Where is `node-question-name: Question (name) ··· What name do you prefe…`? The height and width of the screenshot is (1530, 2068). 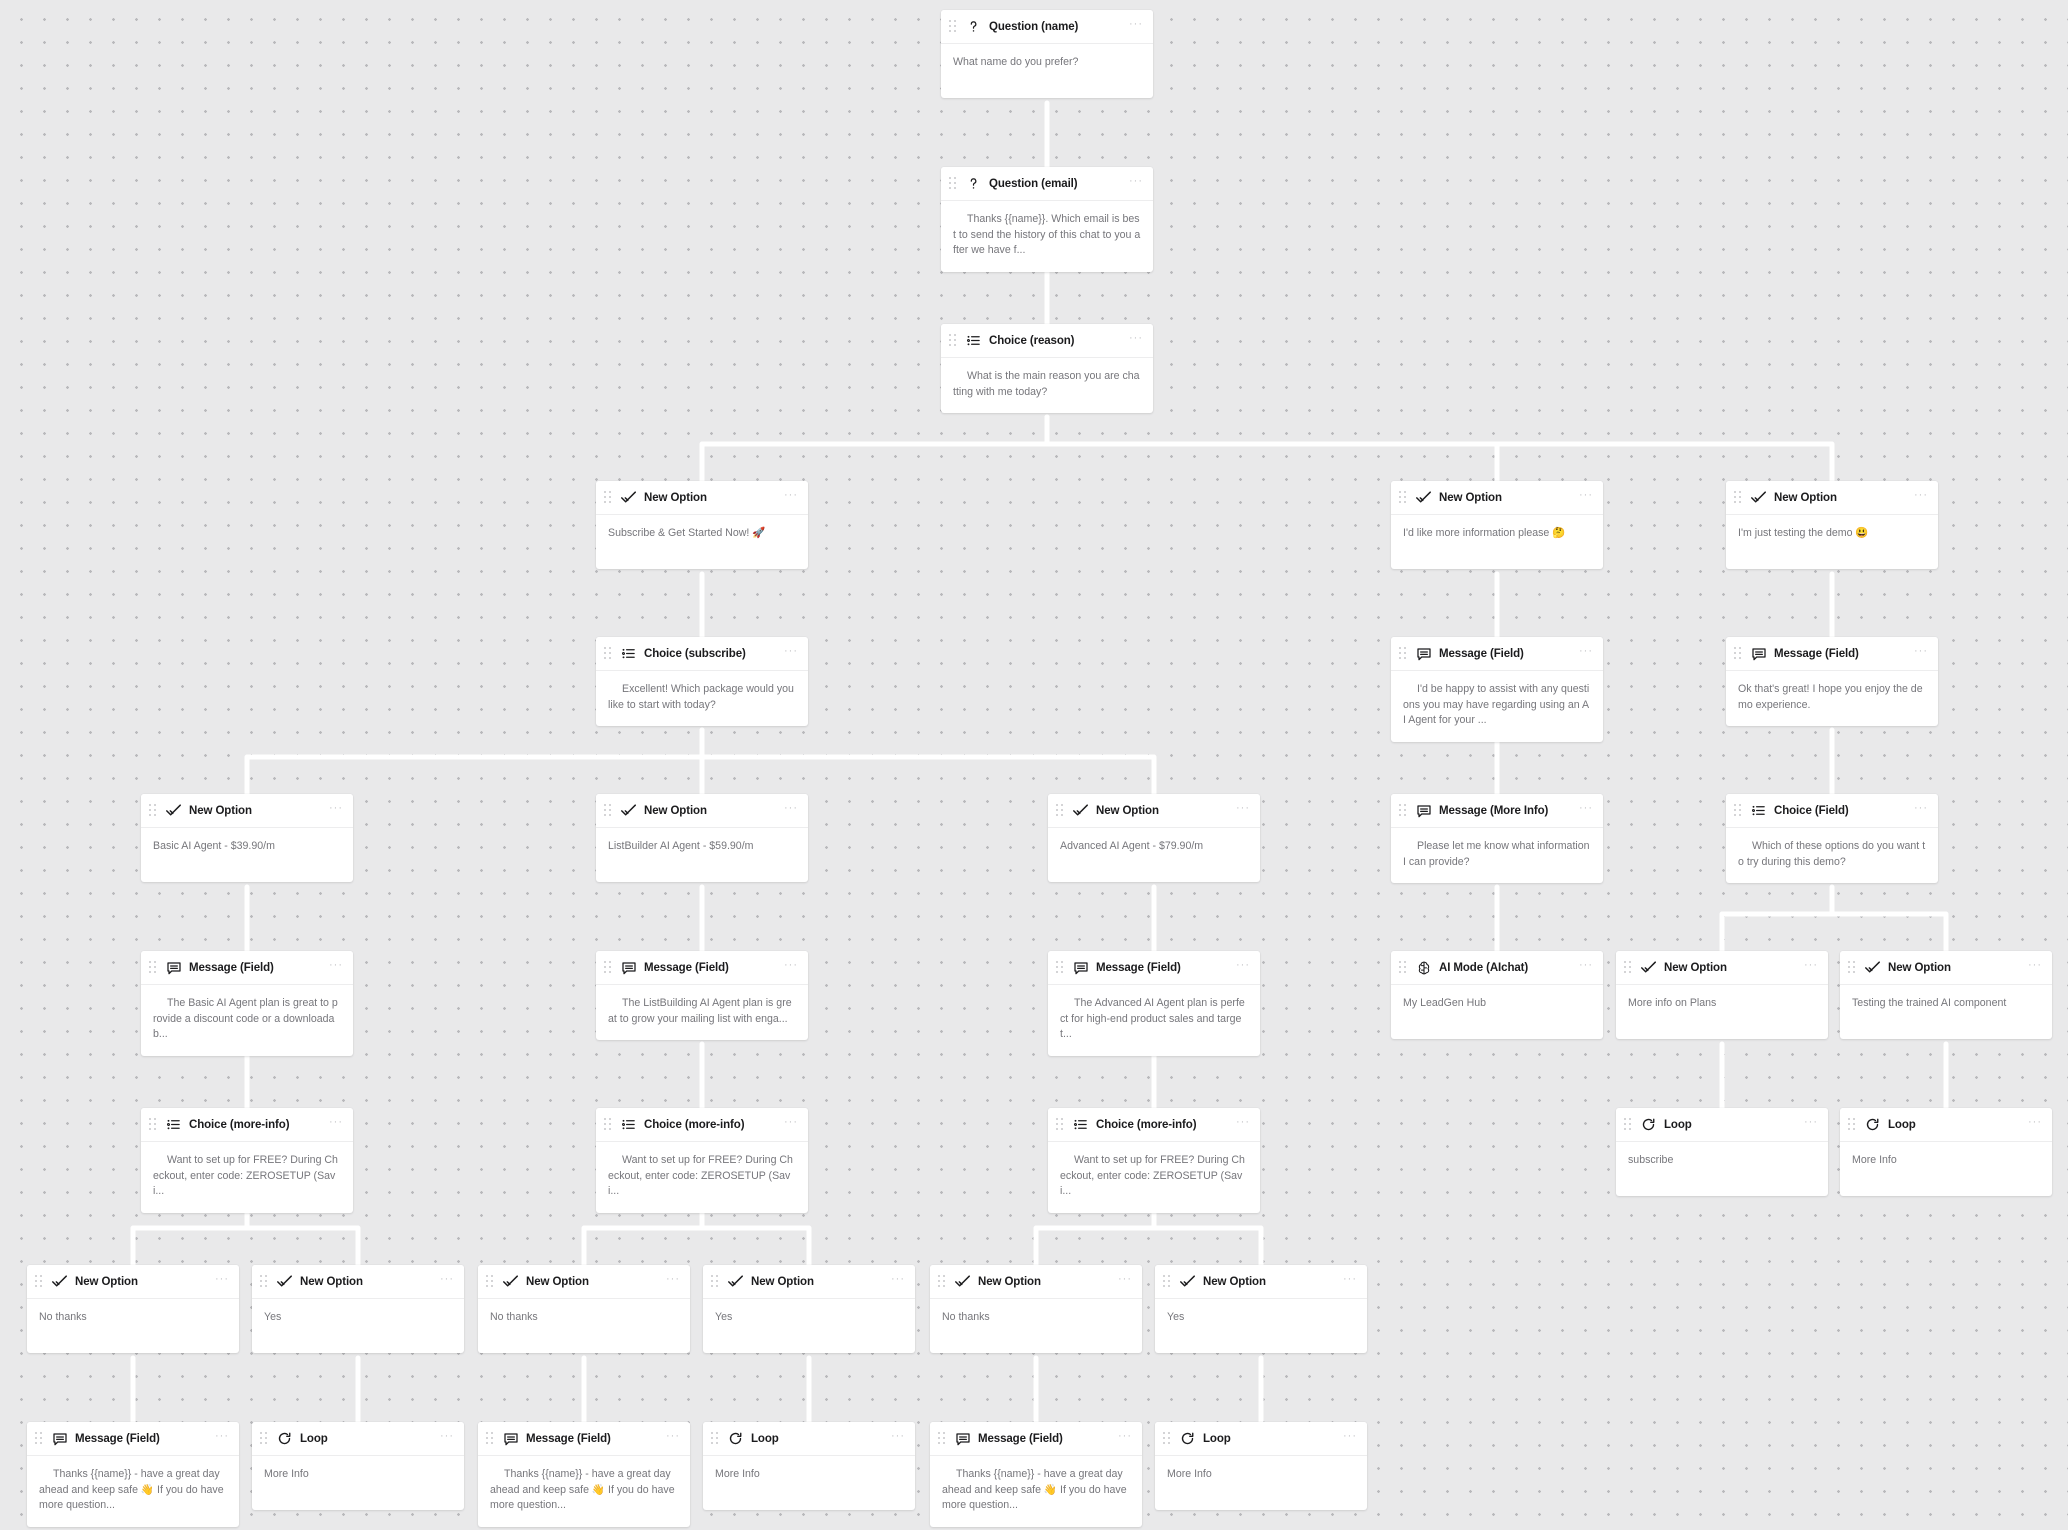 node-question-name: Question (name) ··· What name do you prefe… is located at coordinates (1047, 54).